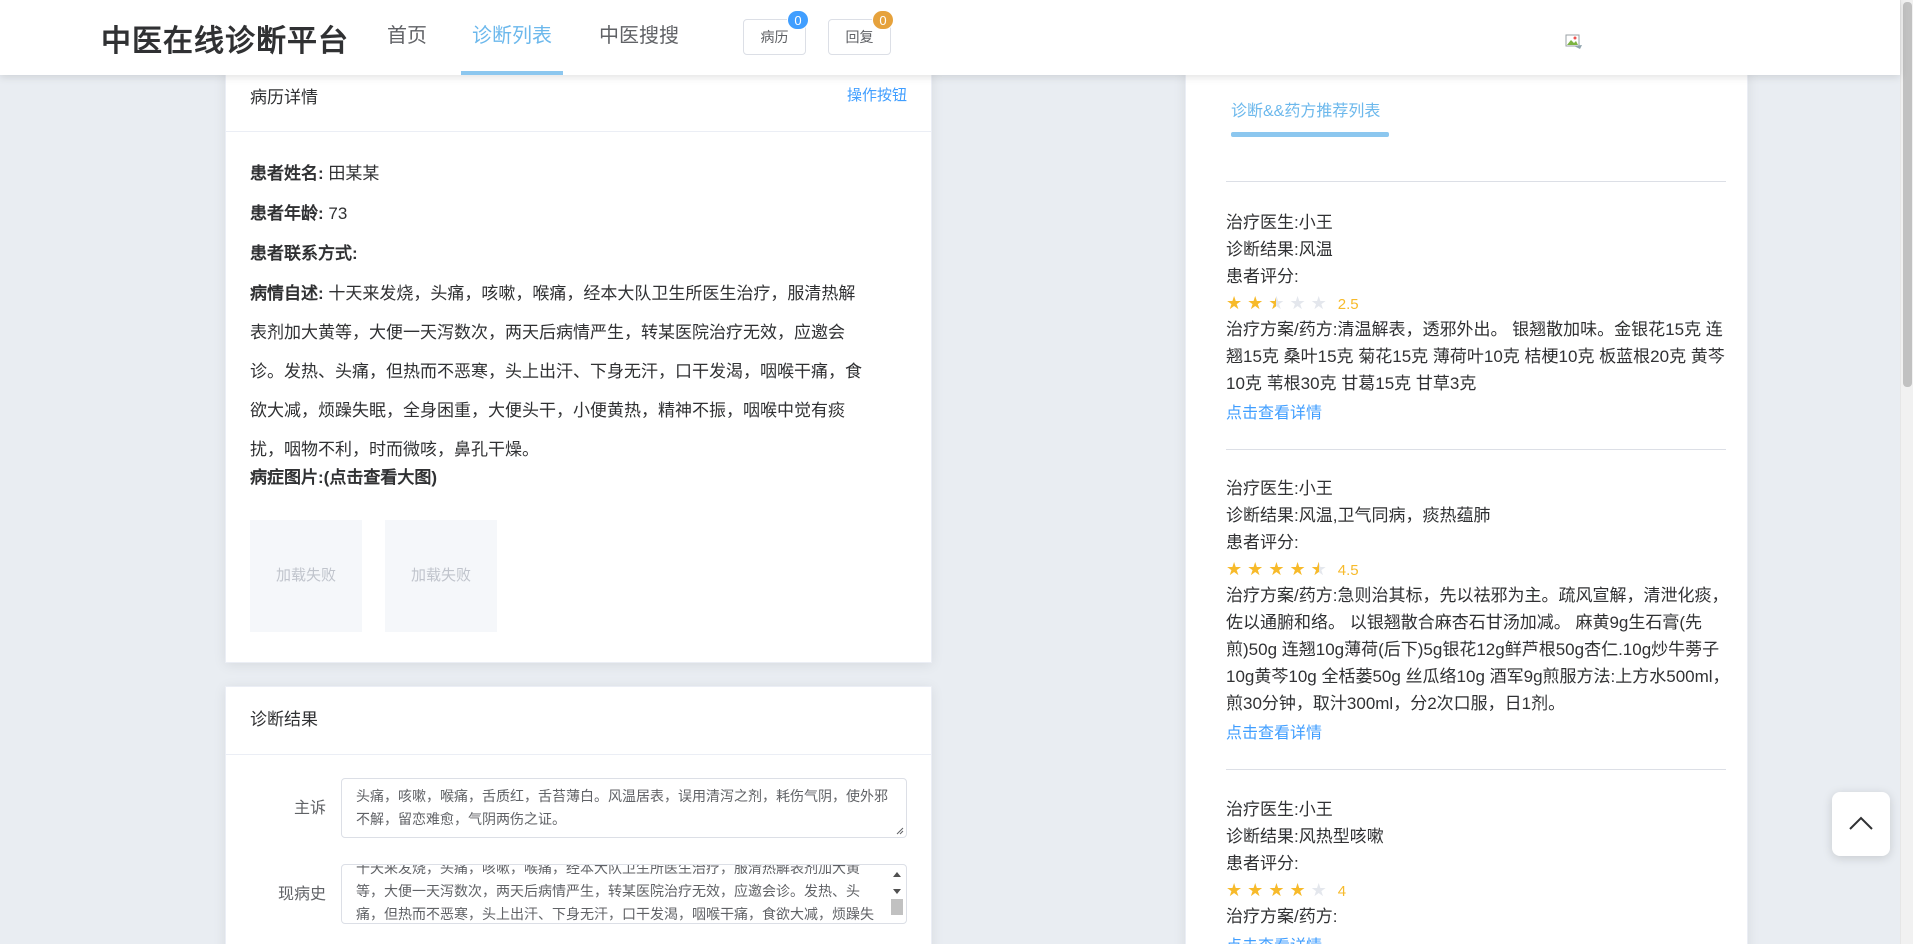 This screenshot has width=1913, height=944. Describe the element at coordinates (553, 293) in the screenshot. I see `description-line: 病情自述: 十天来发烧，头痛，咳嗽，喉痛，经本大队卫生所医生治疗，服清热解` at that location.